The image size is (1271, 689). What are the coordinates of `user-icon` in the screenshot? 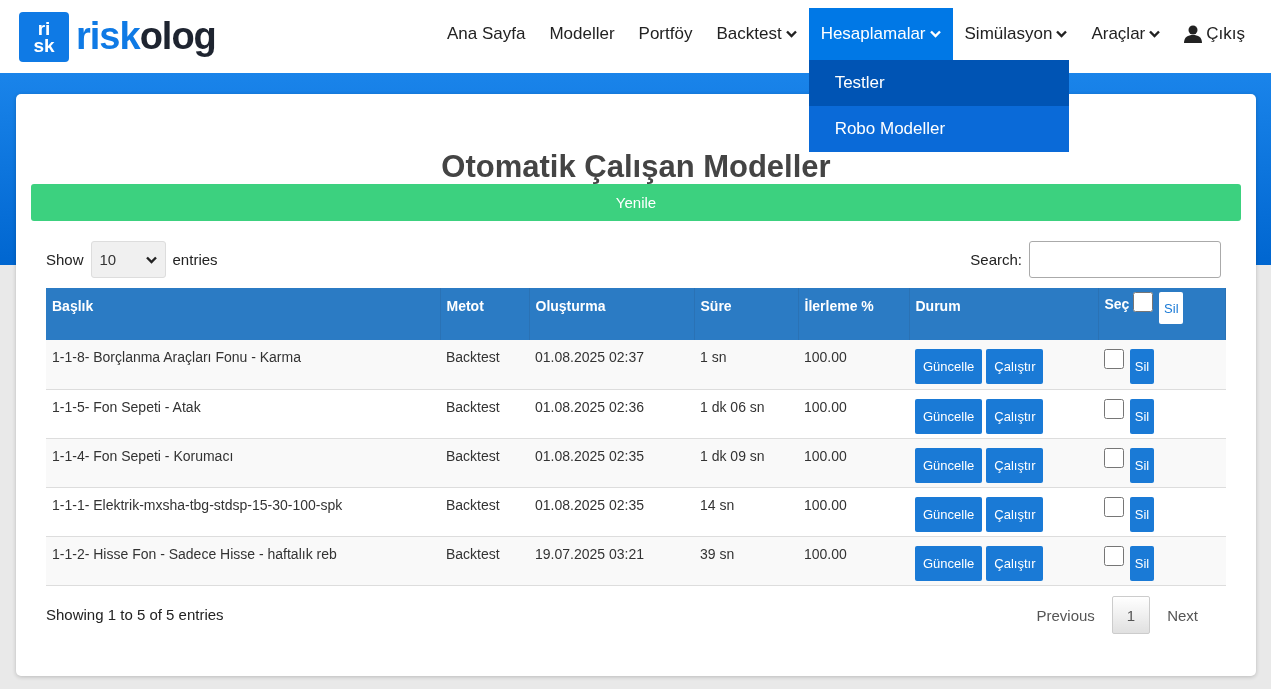 It's located at (1193, 34).